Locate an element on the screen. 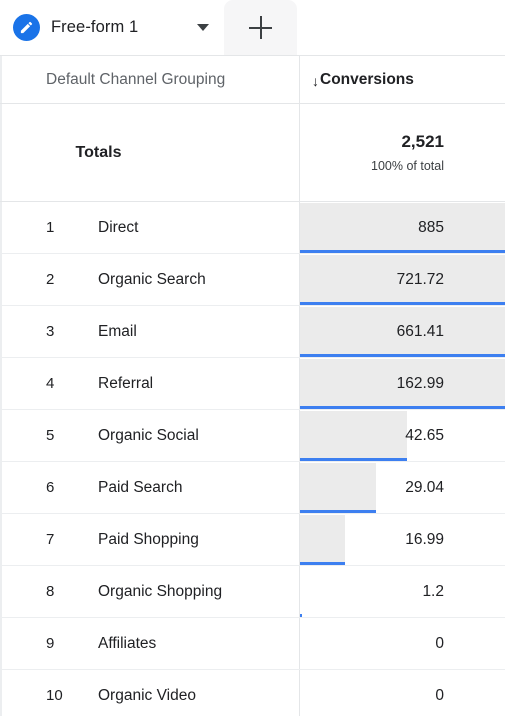  row-metric-value: 16.99 is located at coordinates (424, 539).